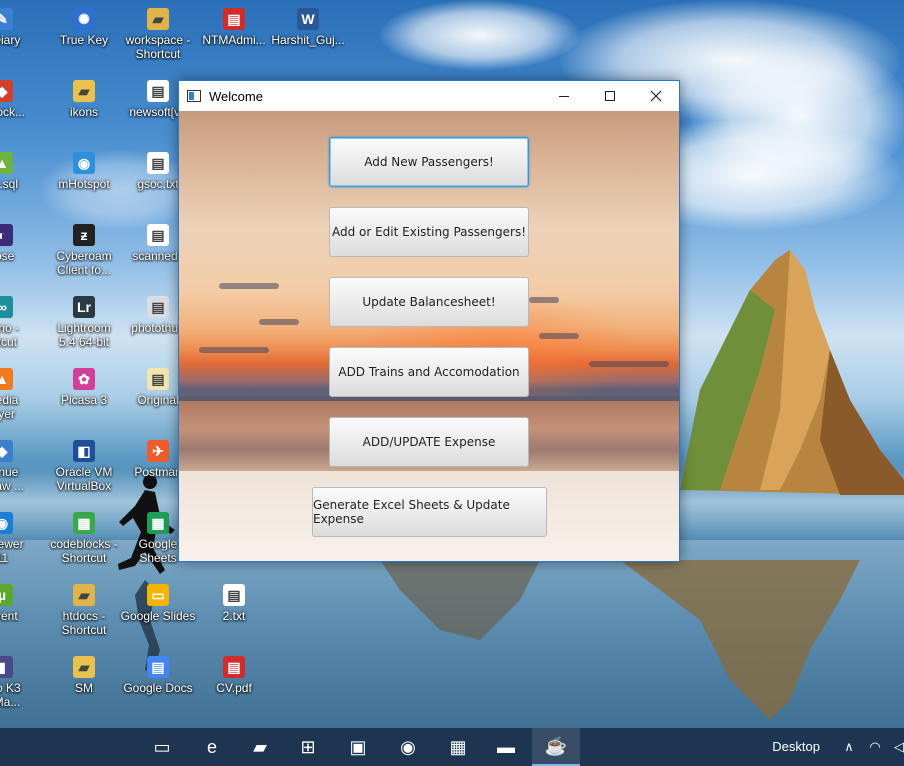 This screenshot has width=904, height=766. I want to click on desktop-icon: ▲ media layer, so click(20, 394).